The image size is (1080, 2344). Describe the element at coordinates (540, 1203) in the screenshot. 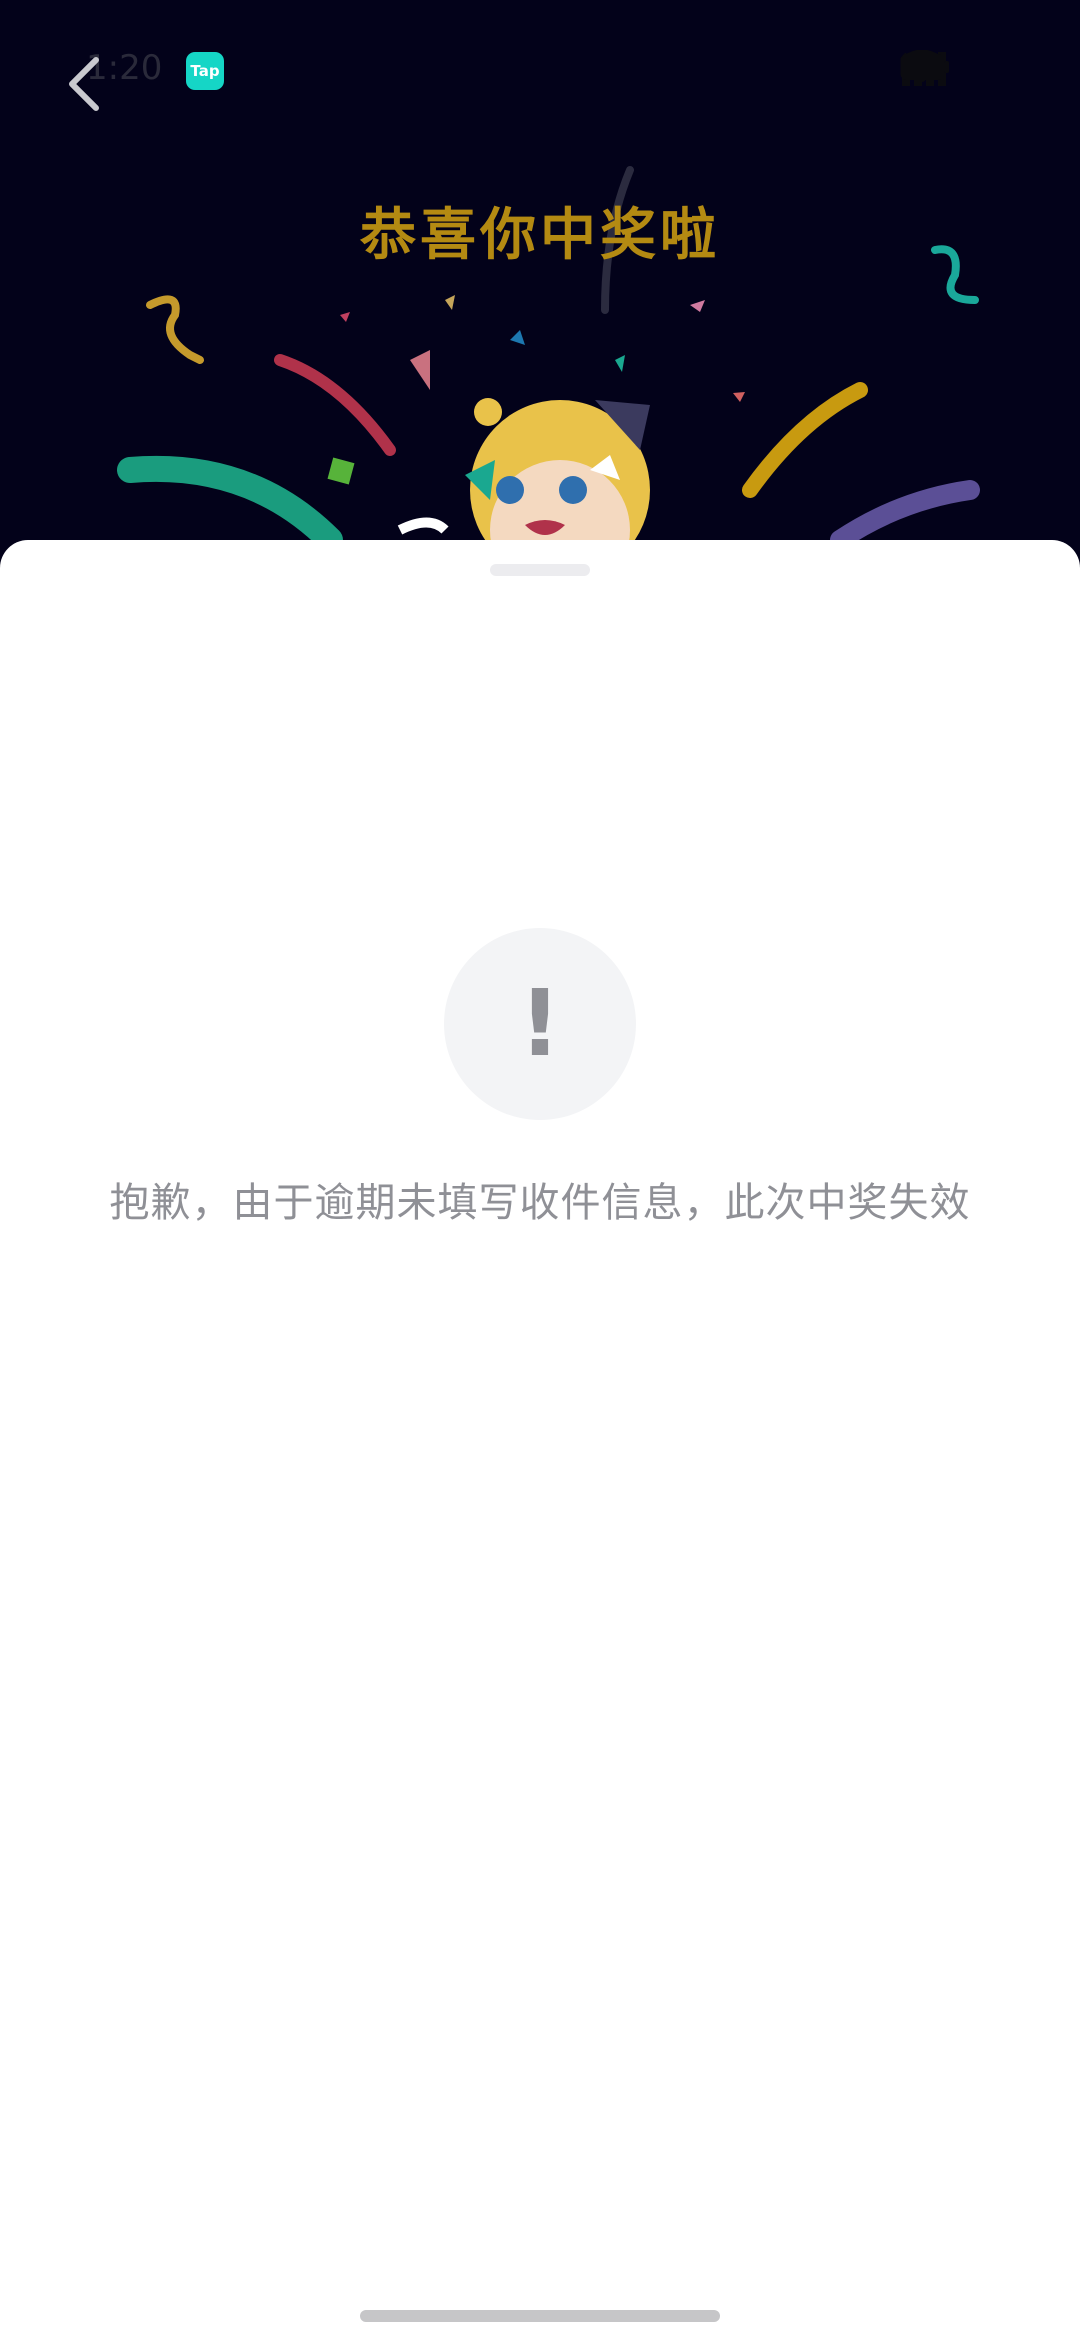

I see `expired-prize-message: 抱歉，由于逾期未填写收件信息，此次中奖失效` at that location.